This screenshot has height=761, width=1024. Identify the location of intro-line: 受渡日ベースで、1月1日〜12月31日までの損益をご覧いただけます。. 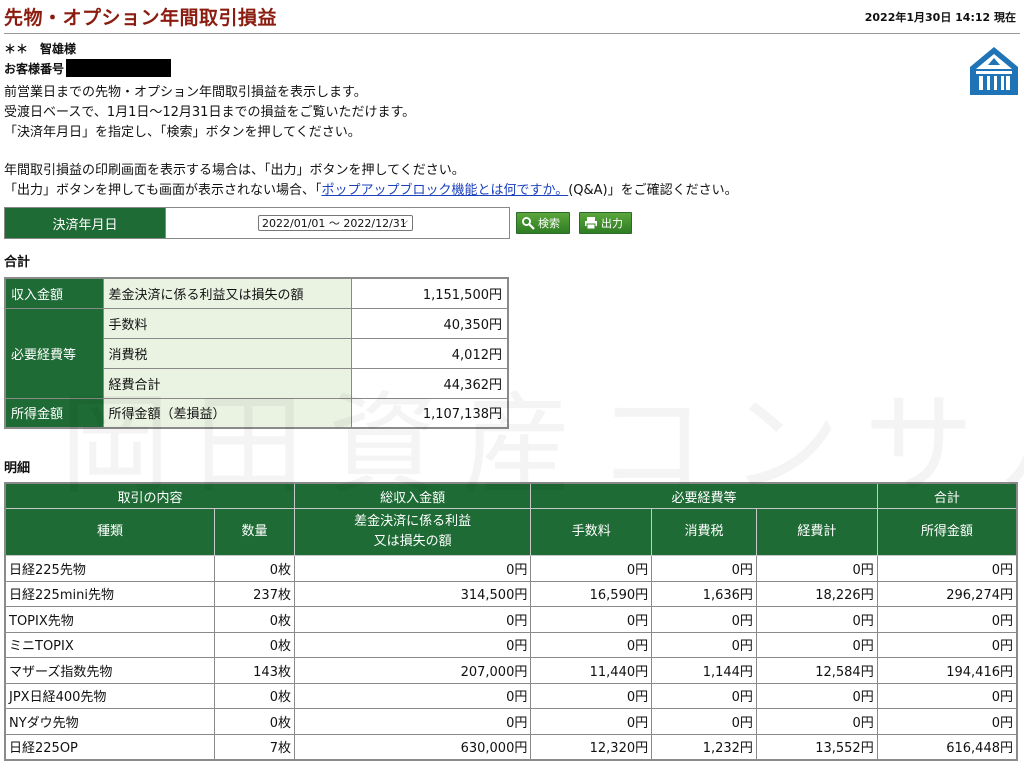
(210, 112).